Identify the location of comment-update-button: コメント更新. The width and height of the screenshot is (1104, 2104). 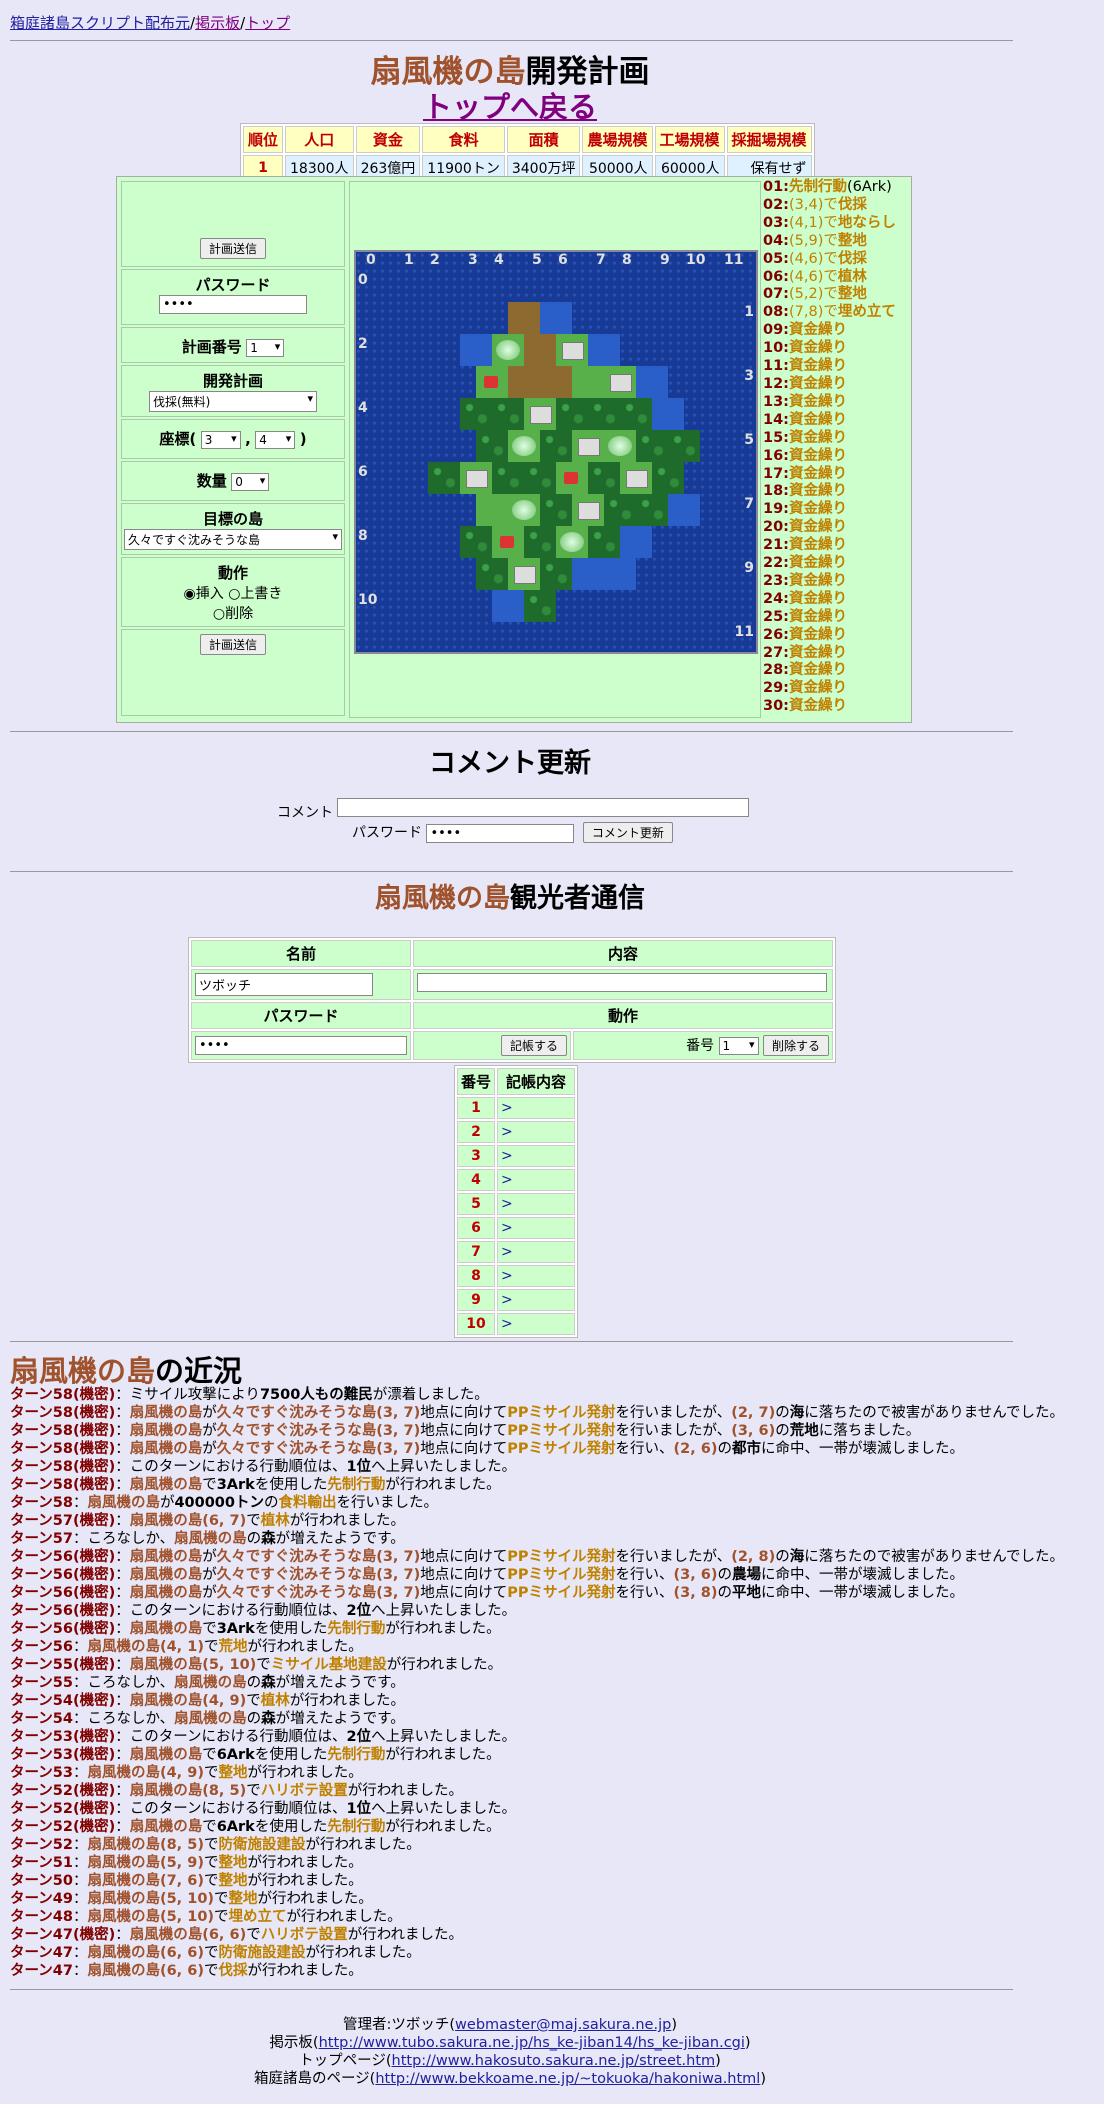
(627, 832).